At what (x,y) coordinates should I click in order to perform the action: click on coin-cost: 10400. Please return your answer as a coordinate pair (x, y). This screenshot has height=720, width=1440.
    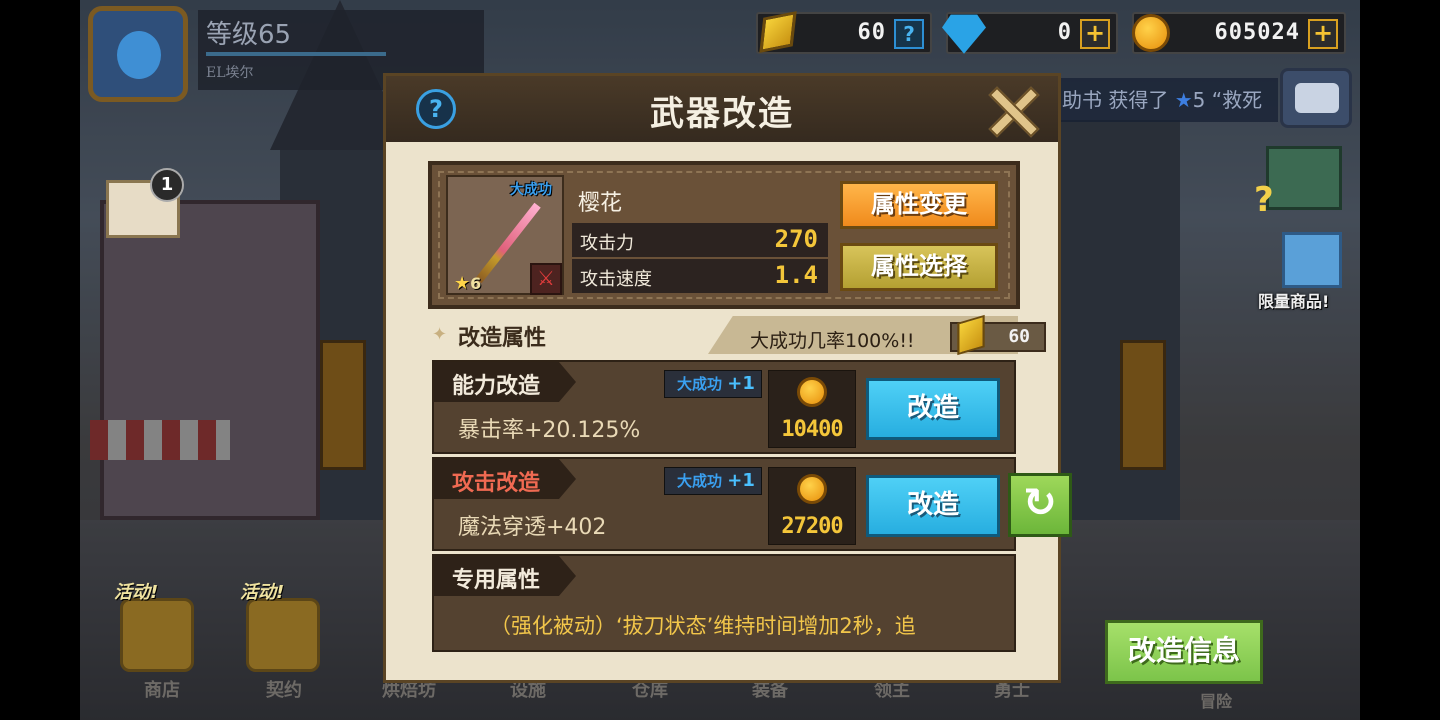
    Looking at the image, I should click on (812, 429).